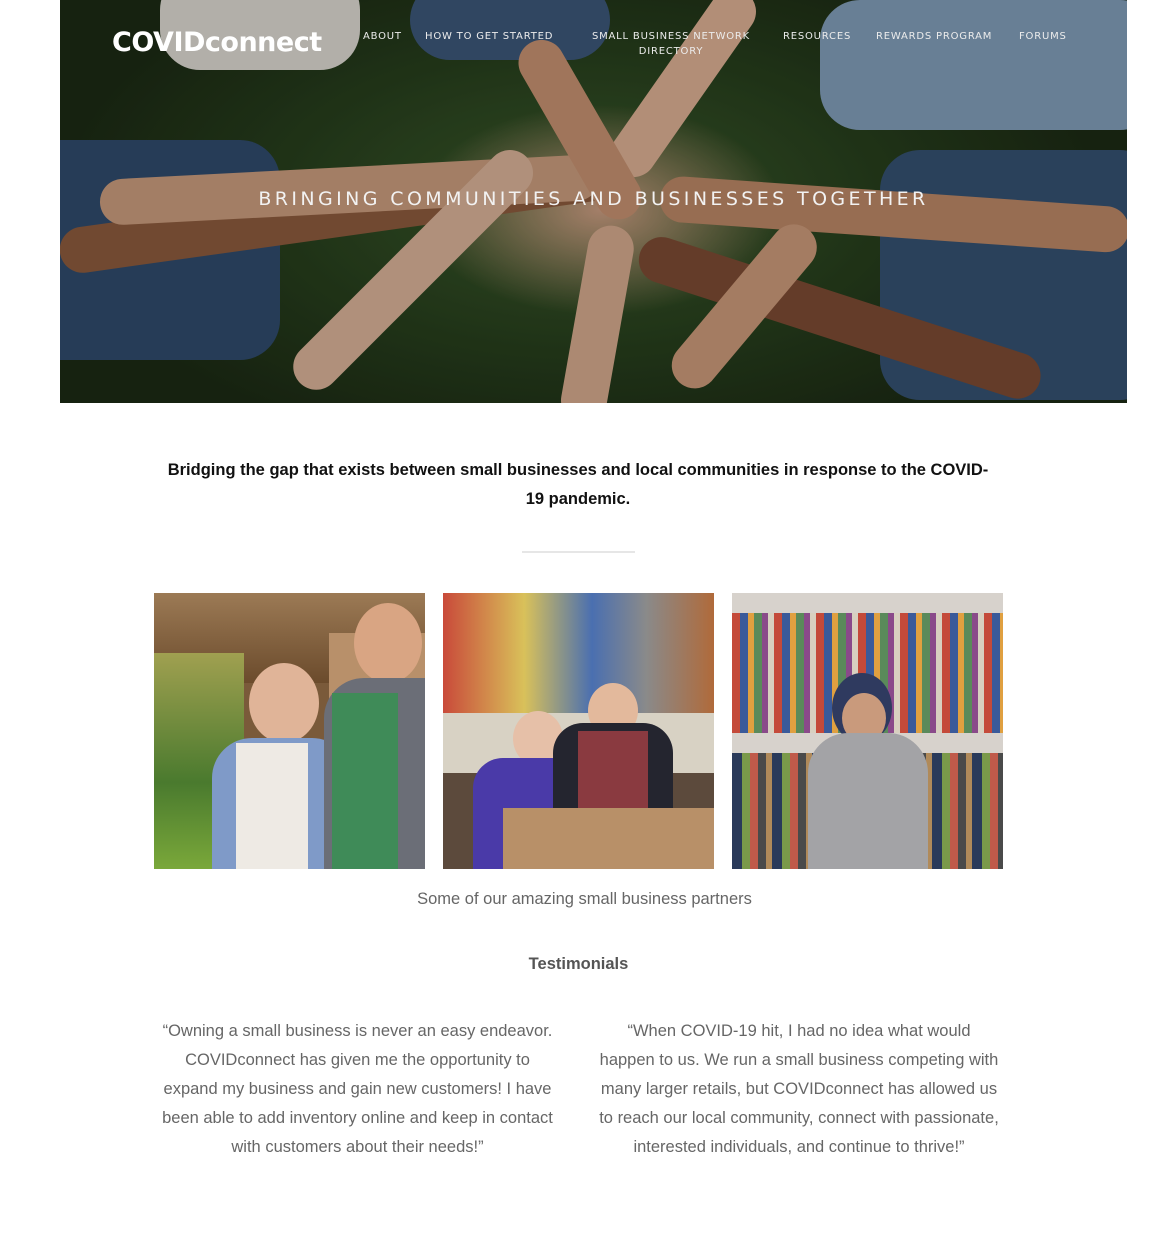  I want to click on nav-rewards-program: REWARDS PROGRAM, so click(934, 36).